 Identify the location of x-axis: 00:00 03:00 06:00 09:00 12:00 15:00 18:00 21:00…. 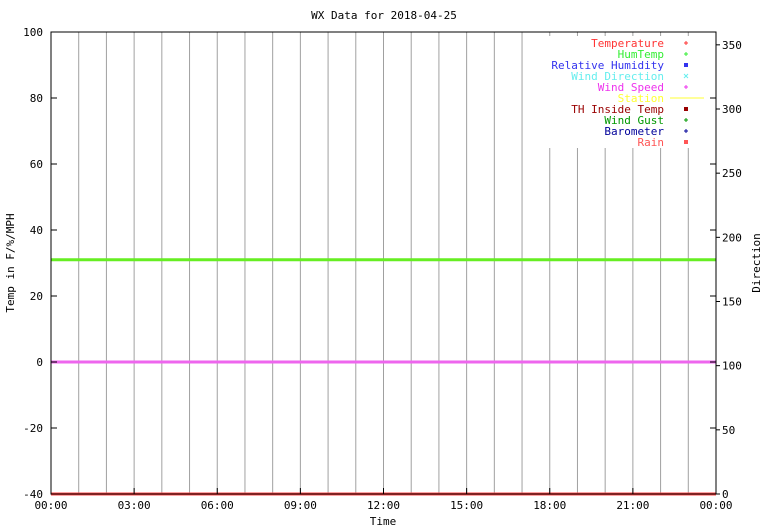
(383, 500).